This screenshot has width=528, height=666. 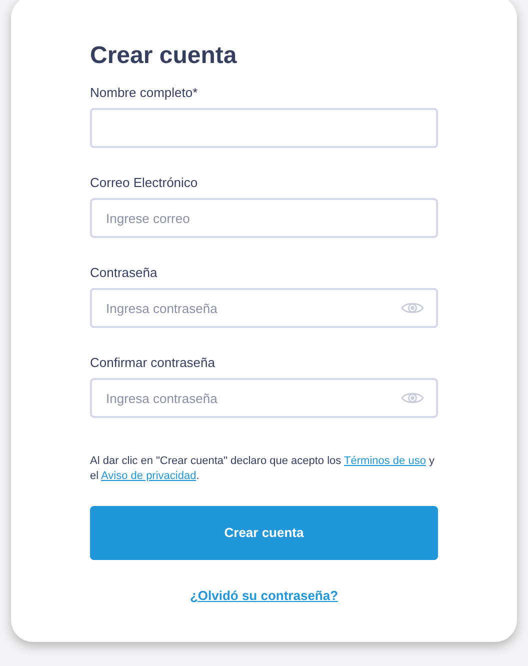 What do you see at coordinates (148, 476) in the screenshot?
I see `terms-link: Aviso de privacidad` at bounding box center [148, 476].